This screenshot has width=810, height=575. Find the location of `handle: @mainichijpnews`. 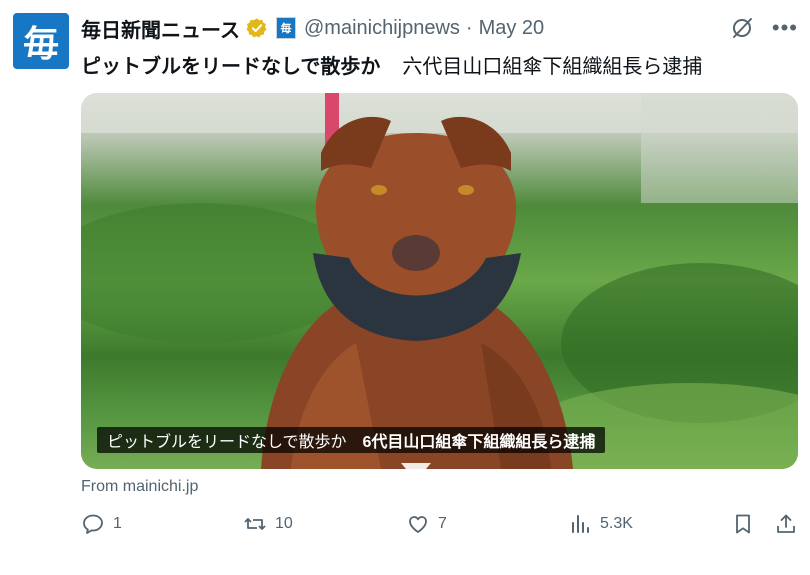

handle: @mainichijpnews is located at coordinates (382, 28).